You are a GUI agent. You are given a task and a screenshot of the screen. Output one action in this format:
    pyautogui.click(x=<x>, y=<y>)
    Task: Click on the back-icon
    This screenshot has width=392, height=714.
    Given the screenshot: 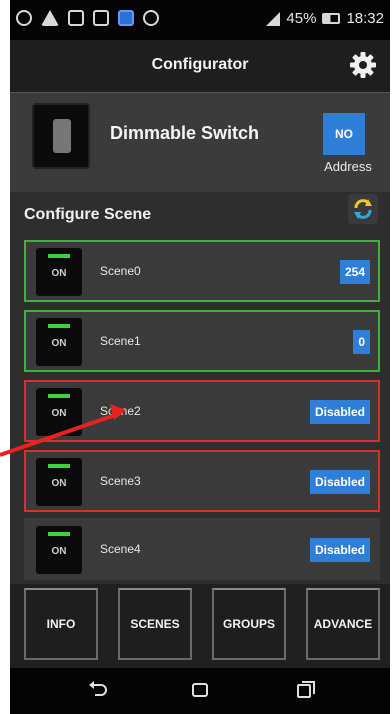 What is the action you would take?
    pyautogui.click(x=98, y=690)
    